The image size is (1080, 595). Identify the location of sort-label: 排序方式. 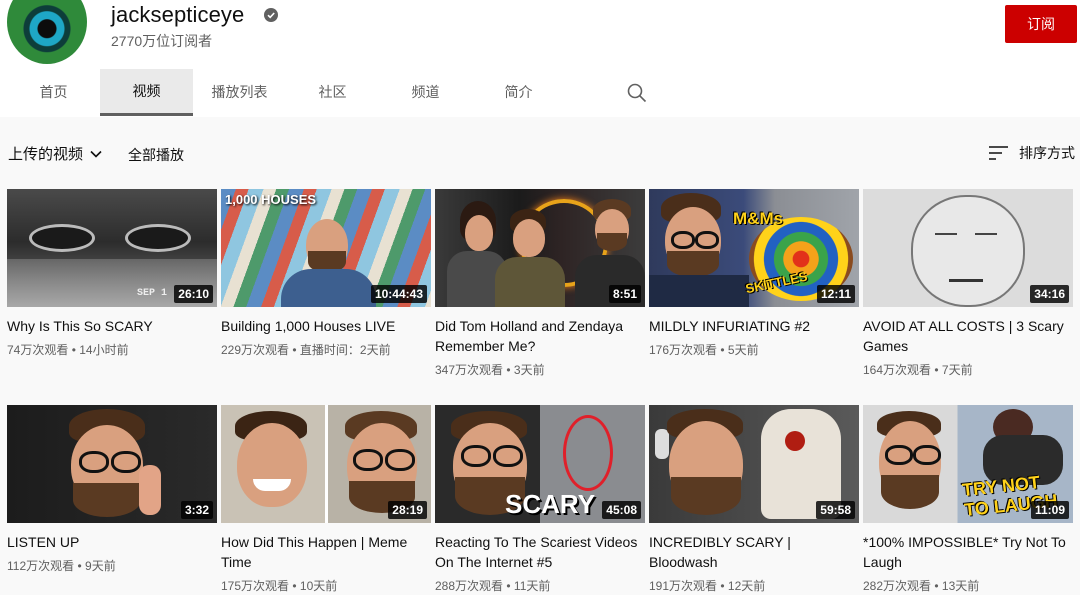
(1047, 153).